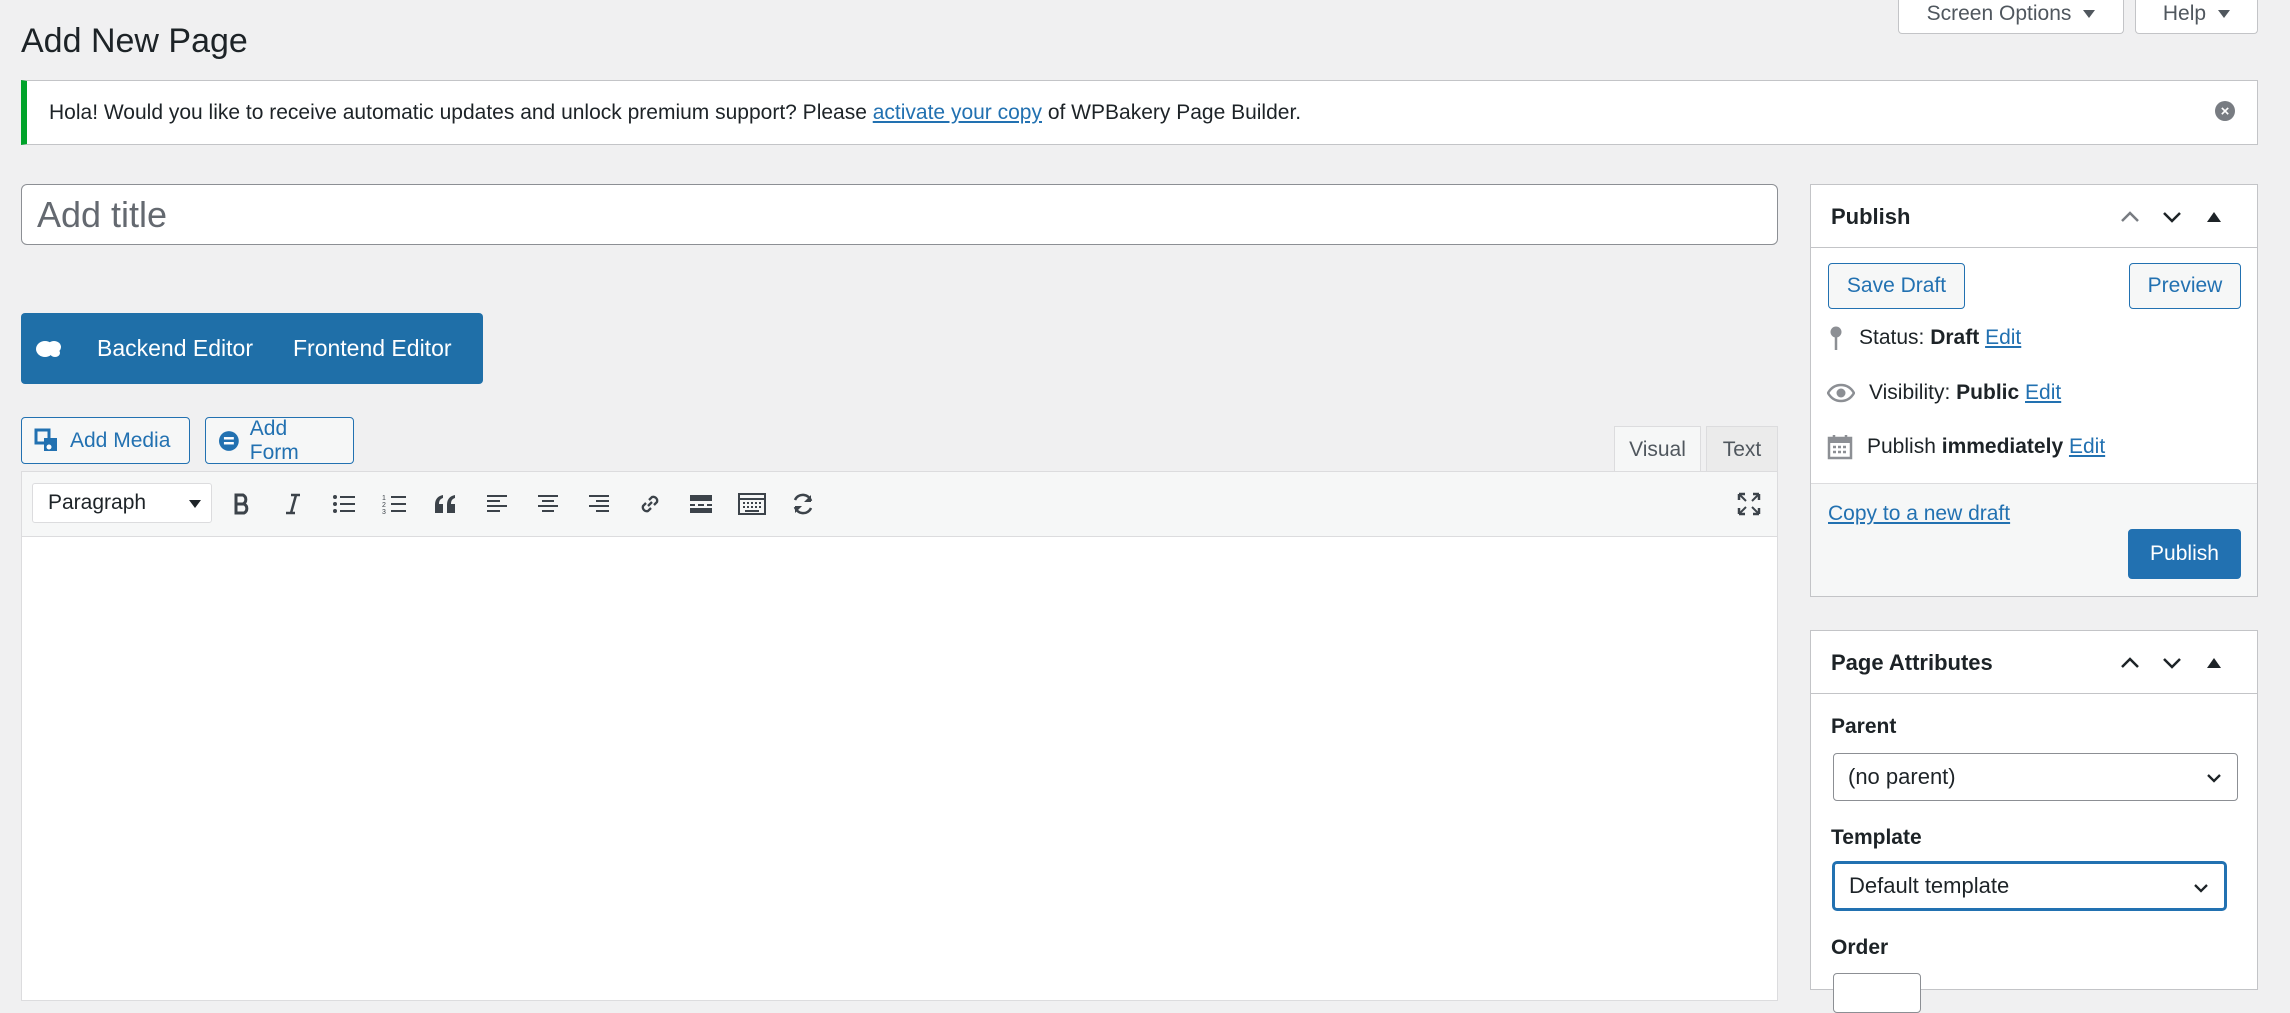  I want to click on status-label: Status:, so click(1892, 337).